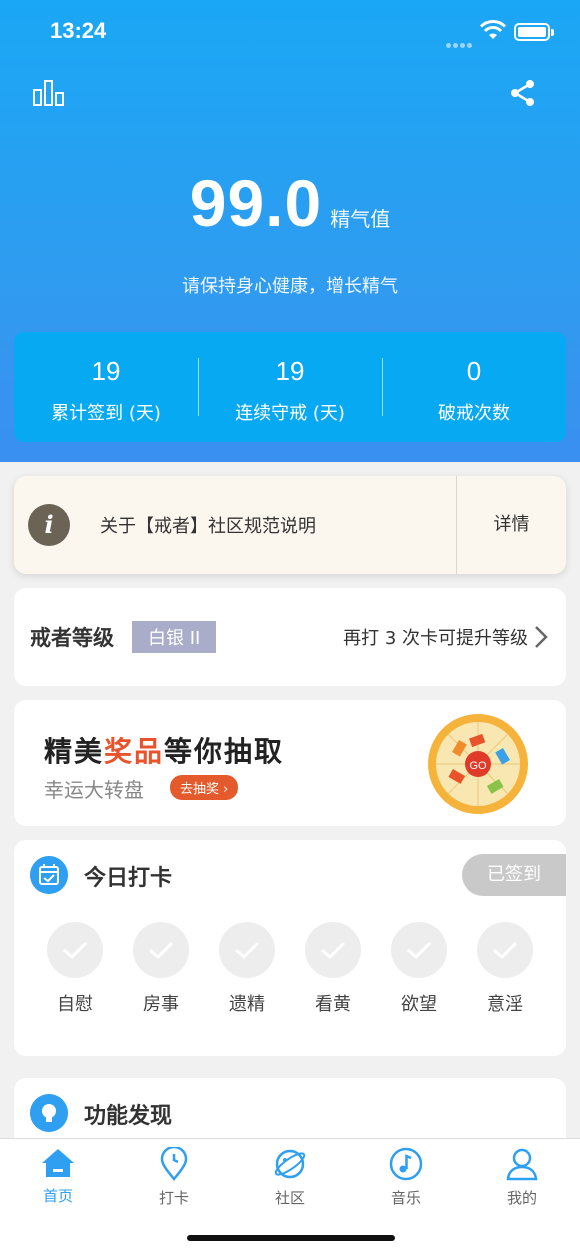 This screenshot has height=1255, width=580. Describe the element at coordinates (360, 219) in the screenshot. I see `score-unit: 精气值` at that location.